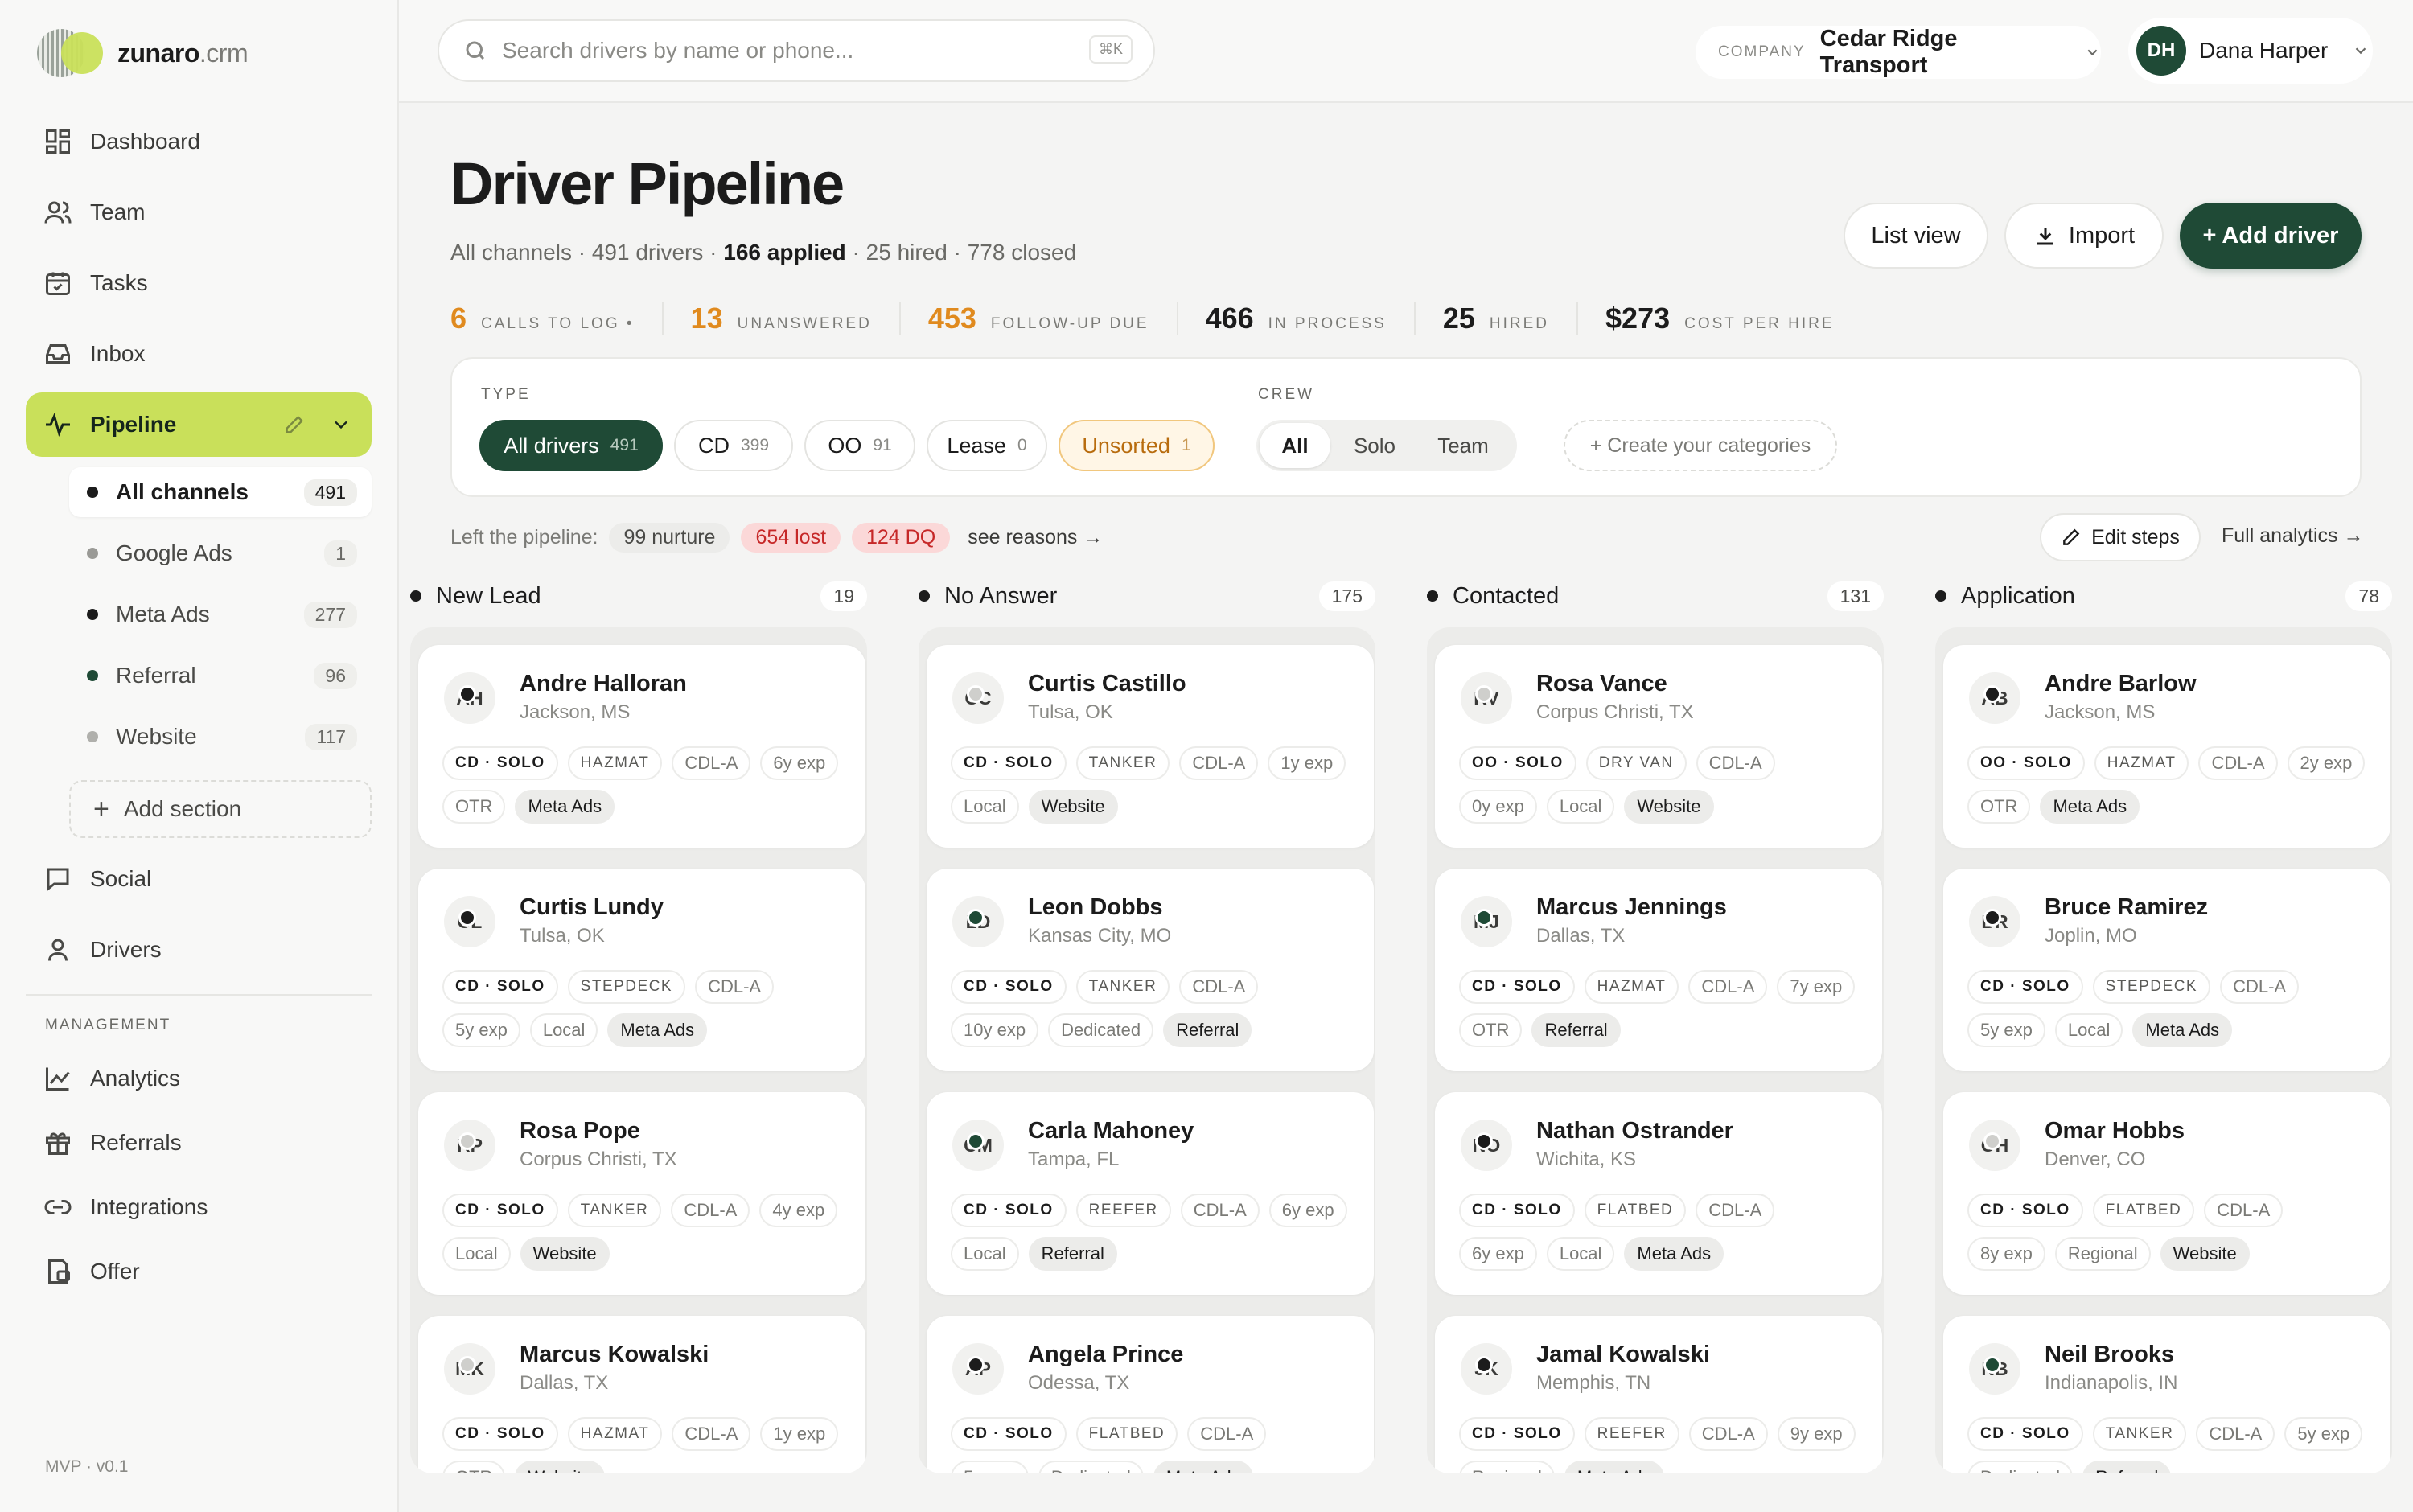 Image resolution: width=2413 pixels, height=1512 pixels. What do you see at coordinates (571, 446) in the screenshot?
I see `type-chip-all-drivers: All drivers 491` at bounding box center [571, 446].